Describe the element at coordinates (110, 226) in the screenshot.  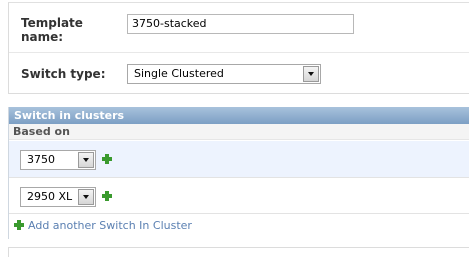
I see `add-another-switch-link: Add another Switch In Cluster` at that location.